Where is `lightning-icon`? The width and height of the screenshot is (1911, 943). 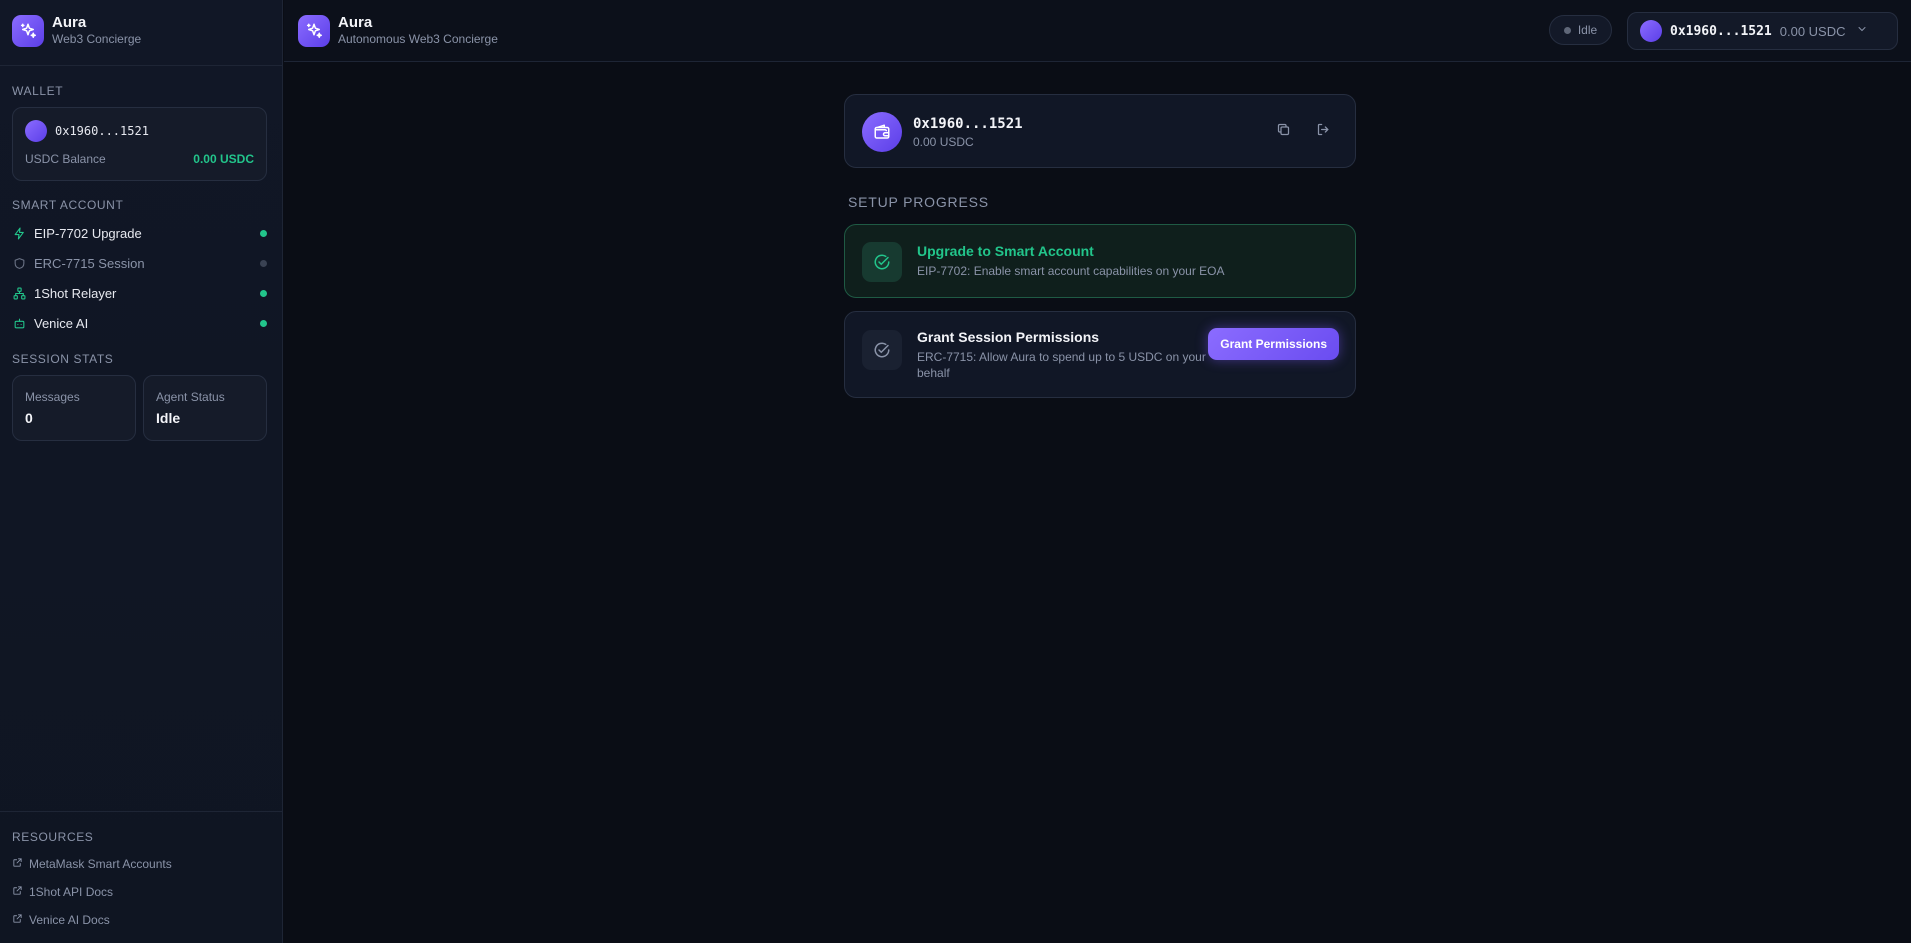 lightning-icon is located at coordinates (19, 233).